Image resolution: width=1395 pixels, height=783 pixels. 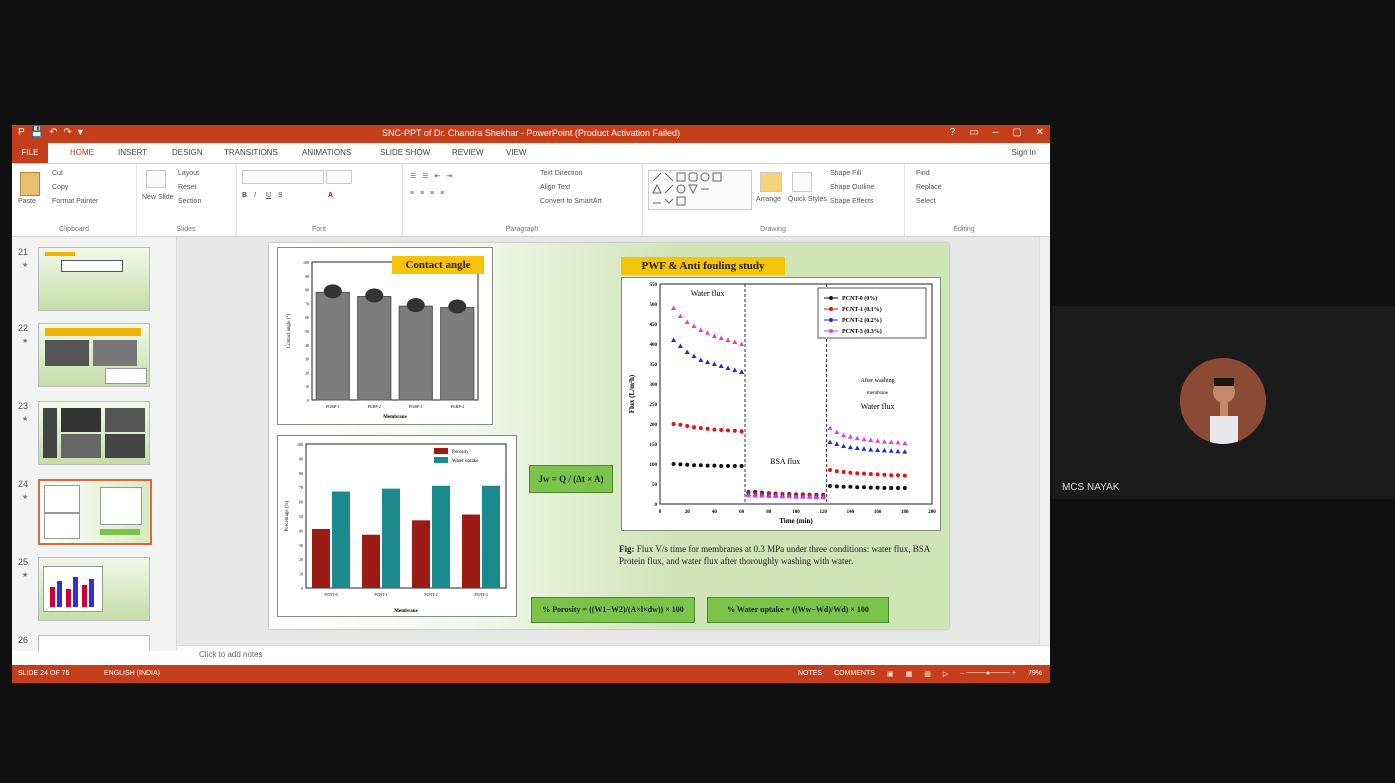 I want to click on annotation-after-washing: membrane, so click(x=878, y=393).